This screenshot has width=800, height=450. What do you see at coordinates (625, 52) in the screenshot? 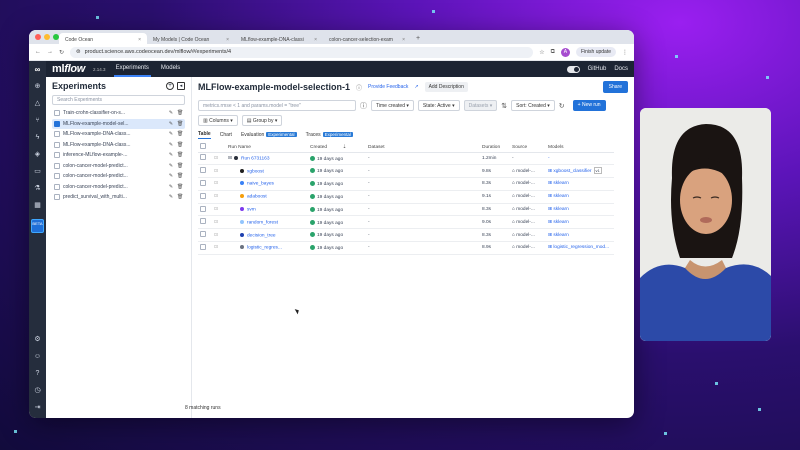
I see `more-icon: ⋮` at bounding box center [625, 52].